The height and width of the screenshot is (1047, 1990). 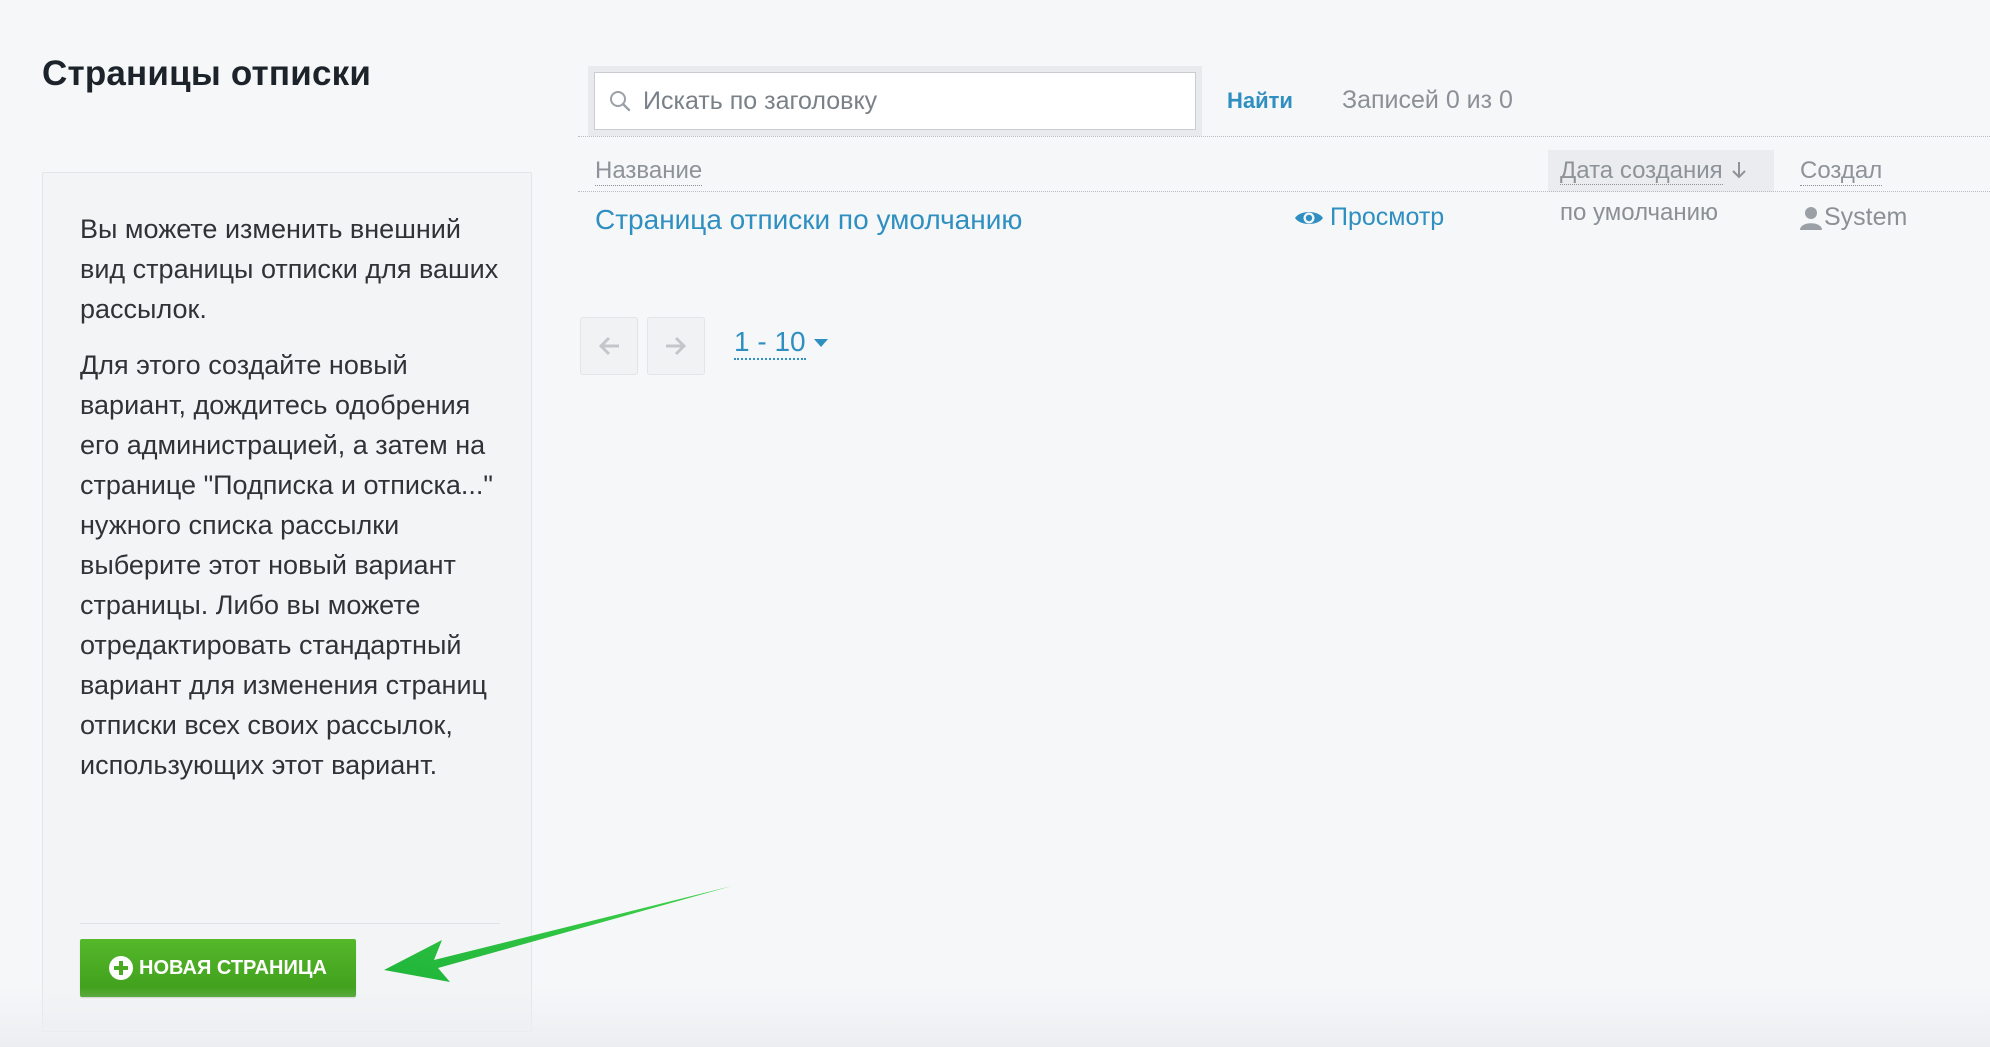 I want to click on plus-circle-icon, so click(x=121, y=968).